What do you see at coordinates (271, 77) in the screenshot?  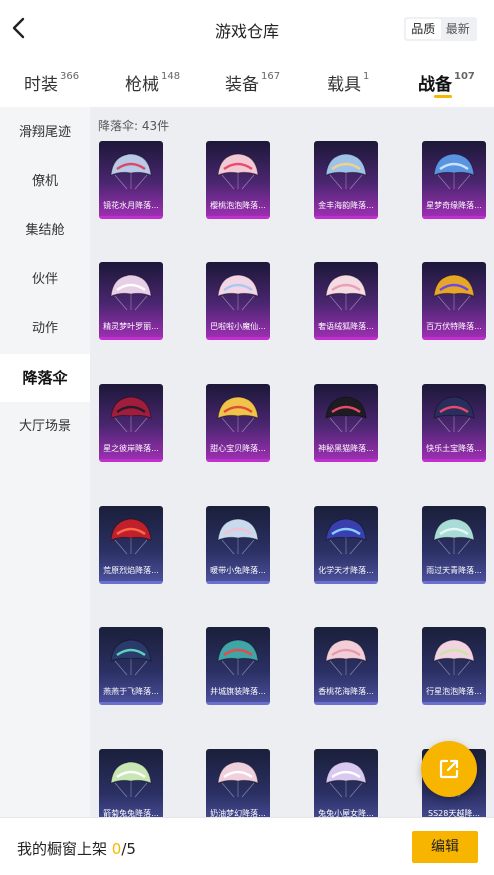 I see `tab-count: 167` at bounding box center [271, 77].